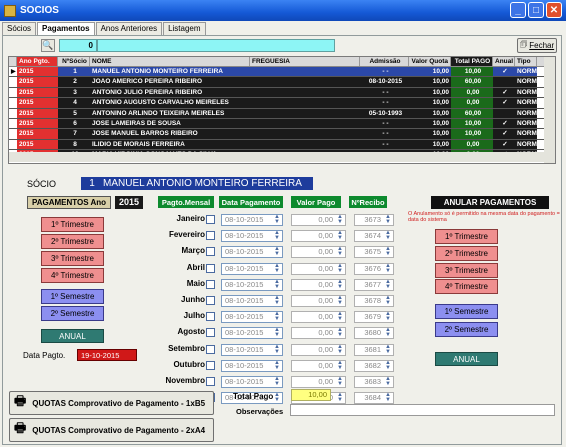 The width and height of the screenshot is (566, 447). What do you see at coordinates (72, 313) in the screenshot?
I see `pay-semestre-2-button: 2º Semestre` at bounding box center [72, 313].